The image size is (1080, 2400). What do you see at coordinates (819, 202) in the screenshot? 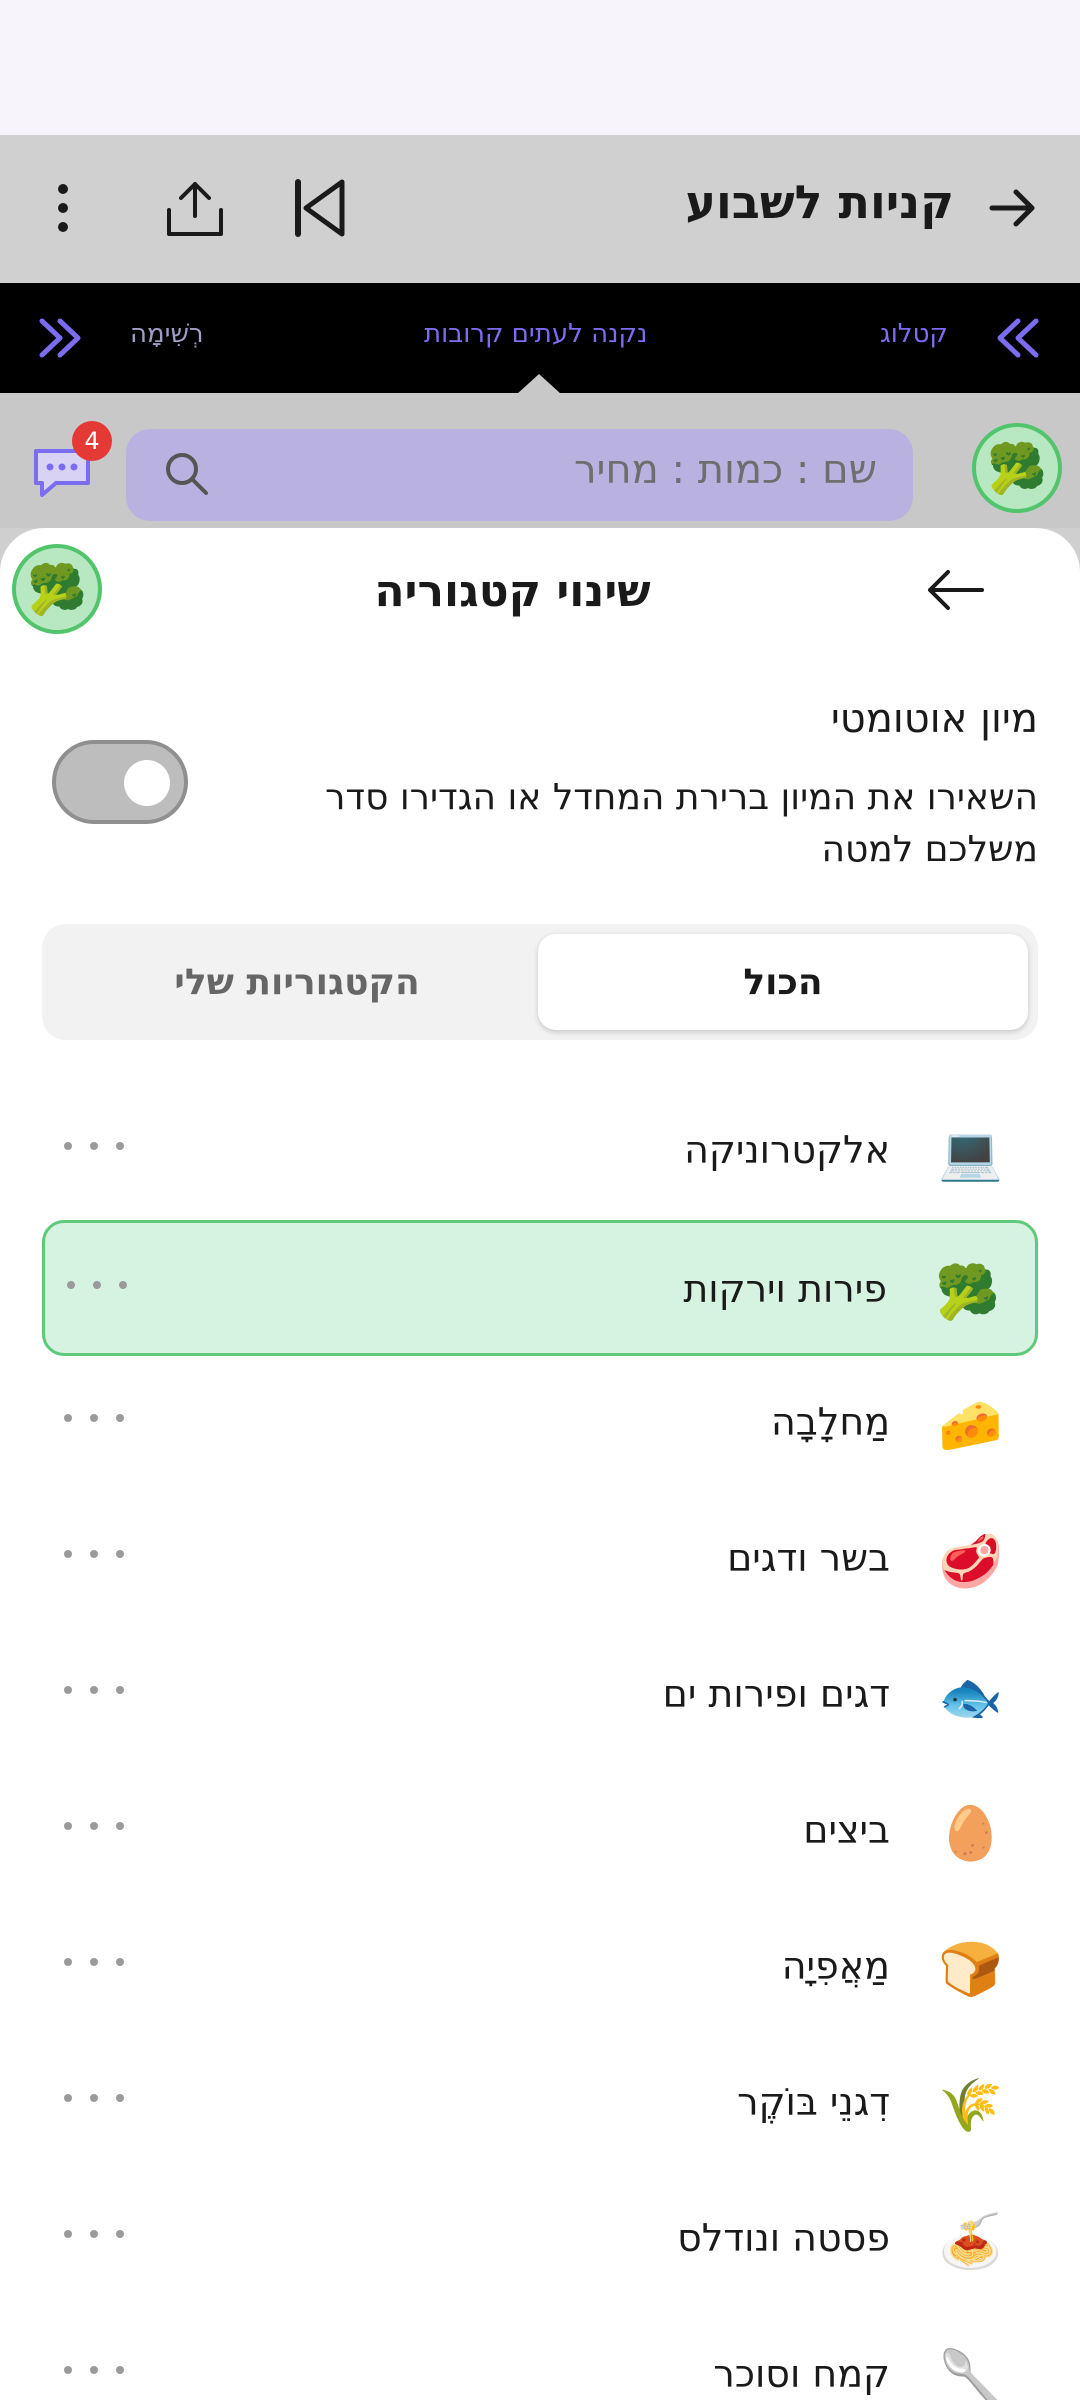
I see `page-title: קניות לשבוע` at bounding box center [819, 202].